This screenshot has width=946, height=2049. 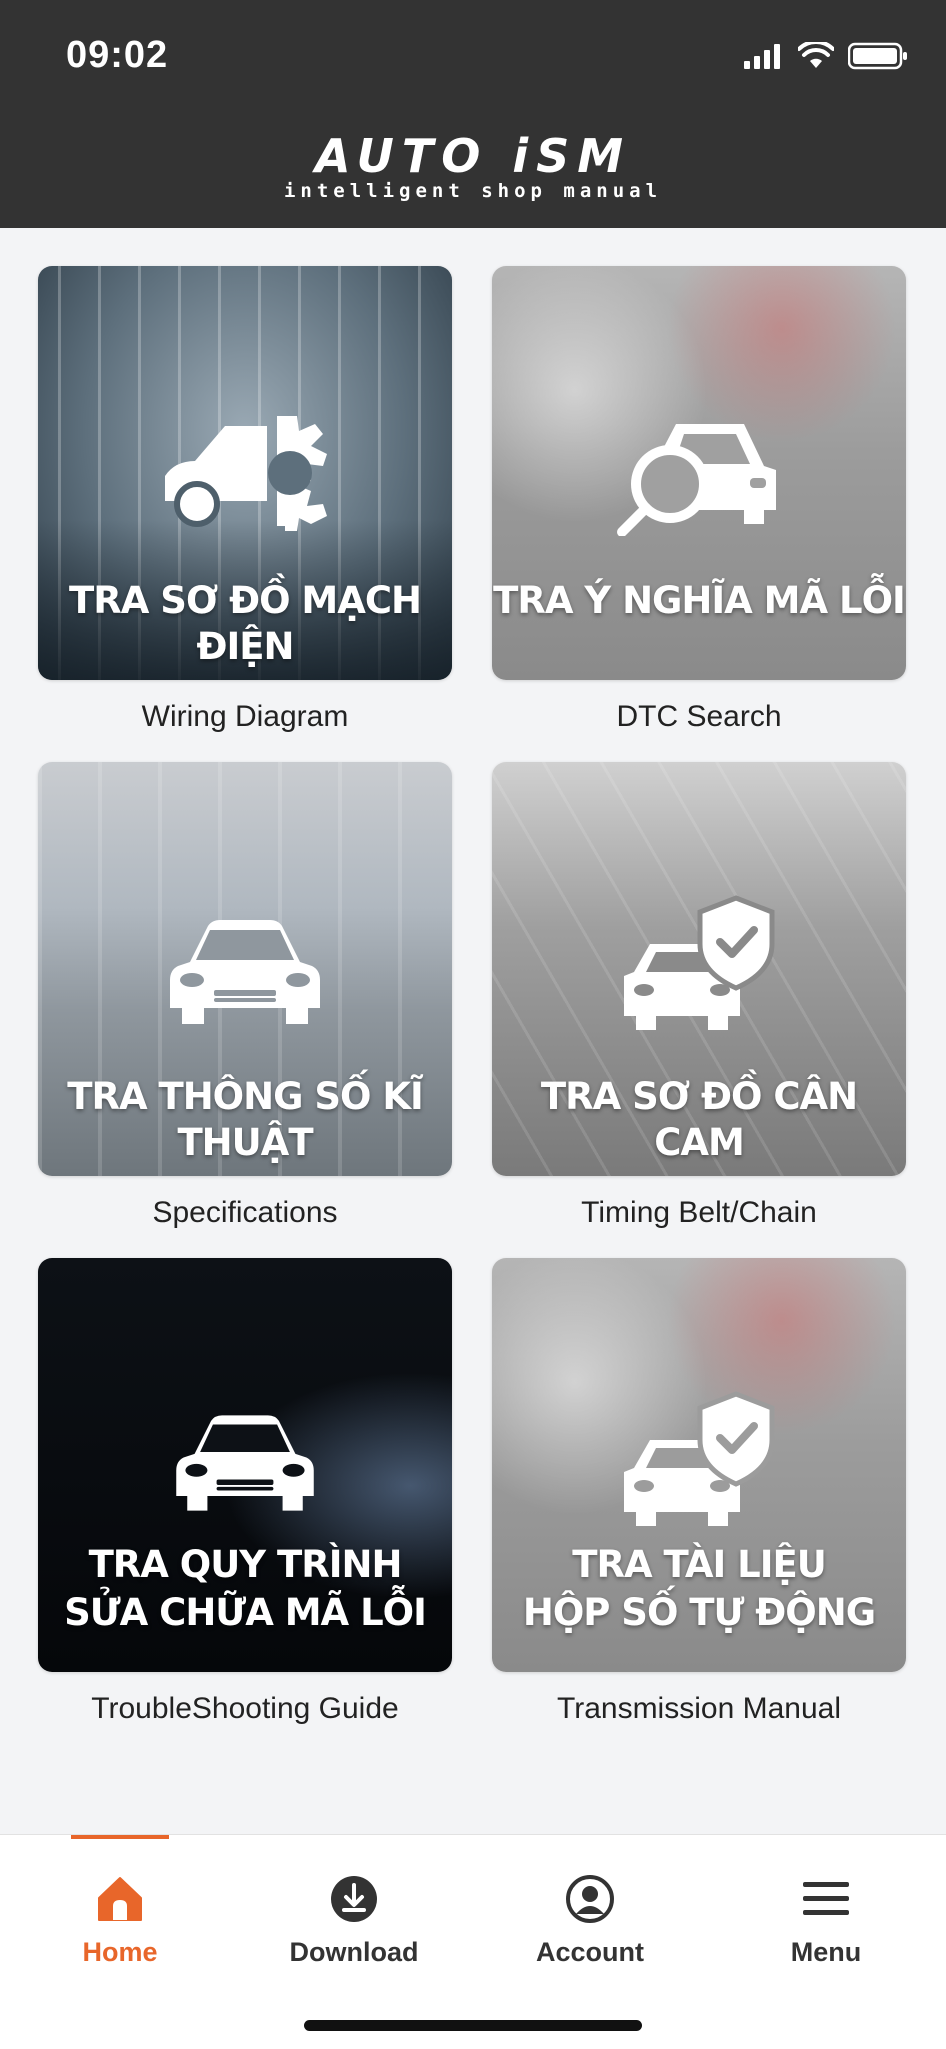 I want to click on nav-home: Home, so click(x=120, y=1911).